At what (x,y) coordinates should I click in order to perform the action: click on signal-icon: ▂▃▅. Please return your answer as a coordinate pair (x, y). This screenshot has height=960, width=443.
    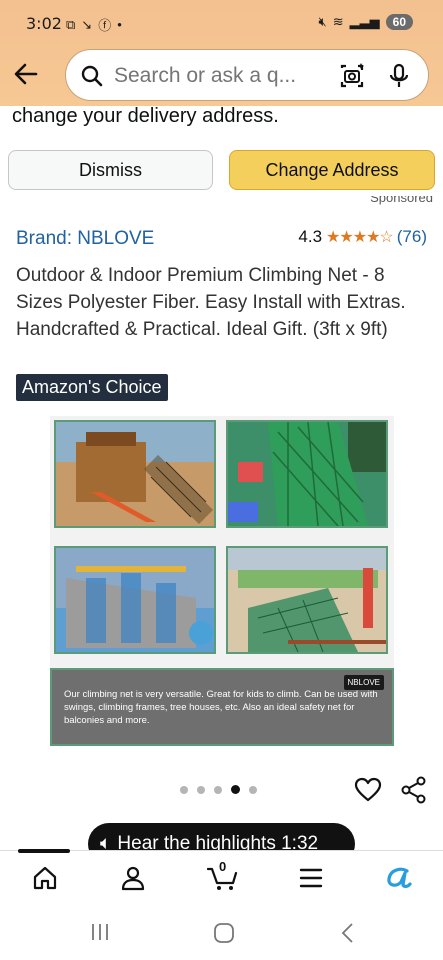
    Looking at the image, I should click on (364, 21).